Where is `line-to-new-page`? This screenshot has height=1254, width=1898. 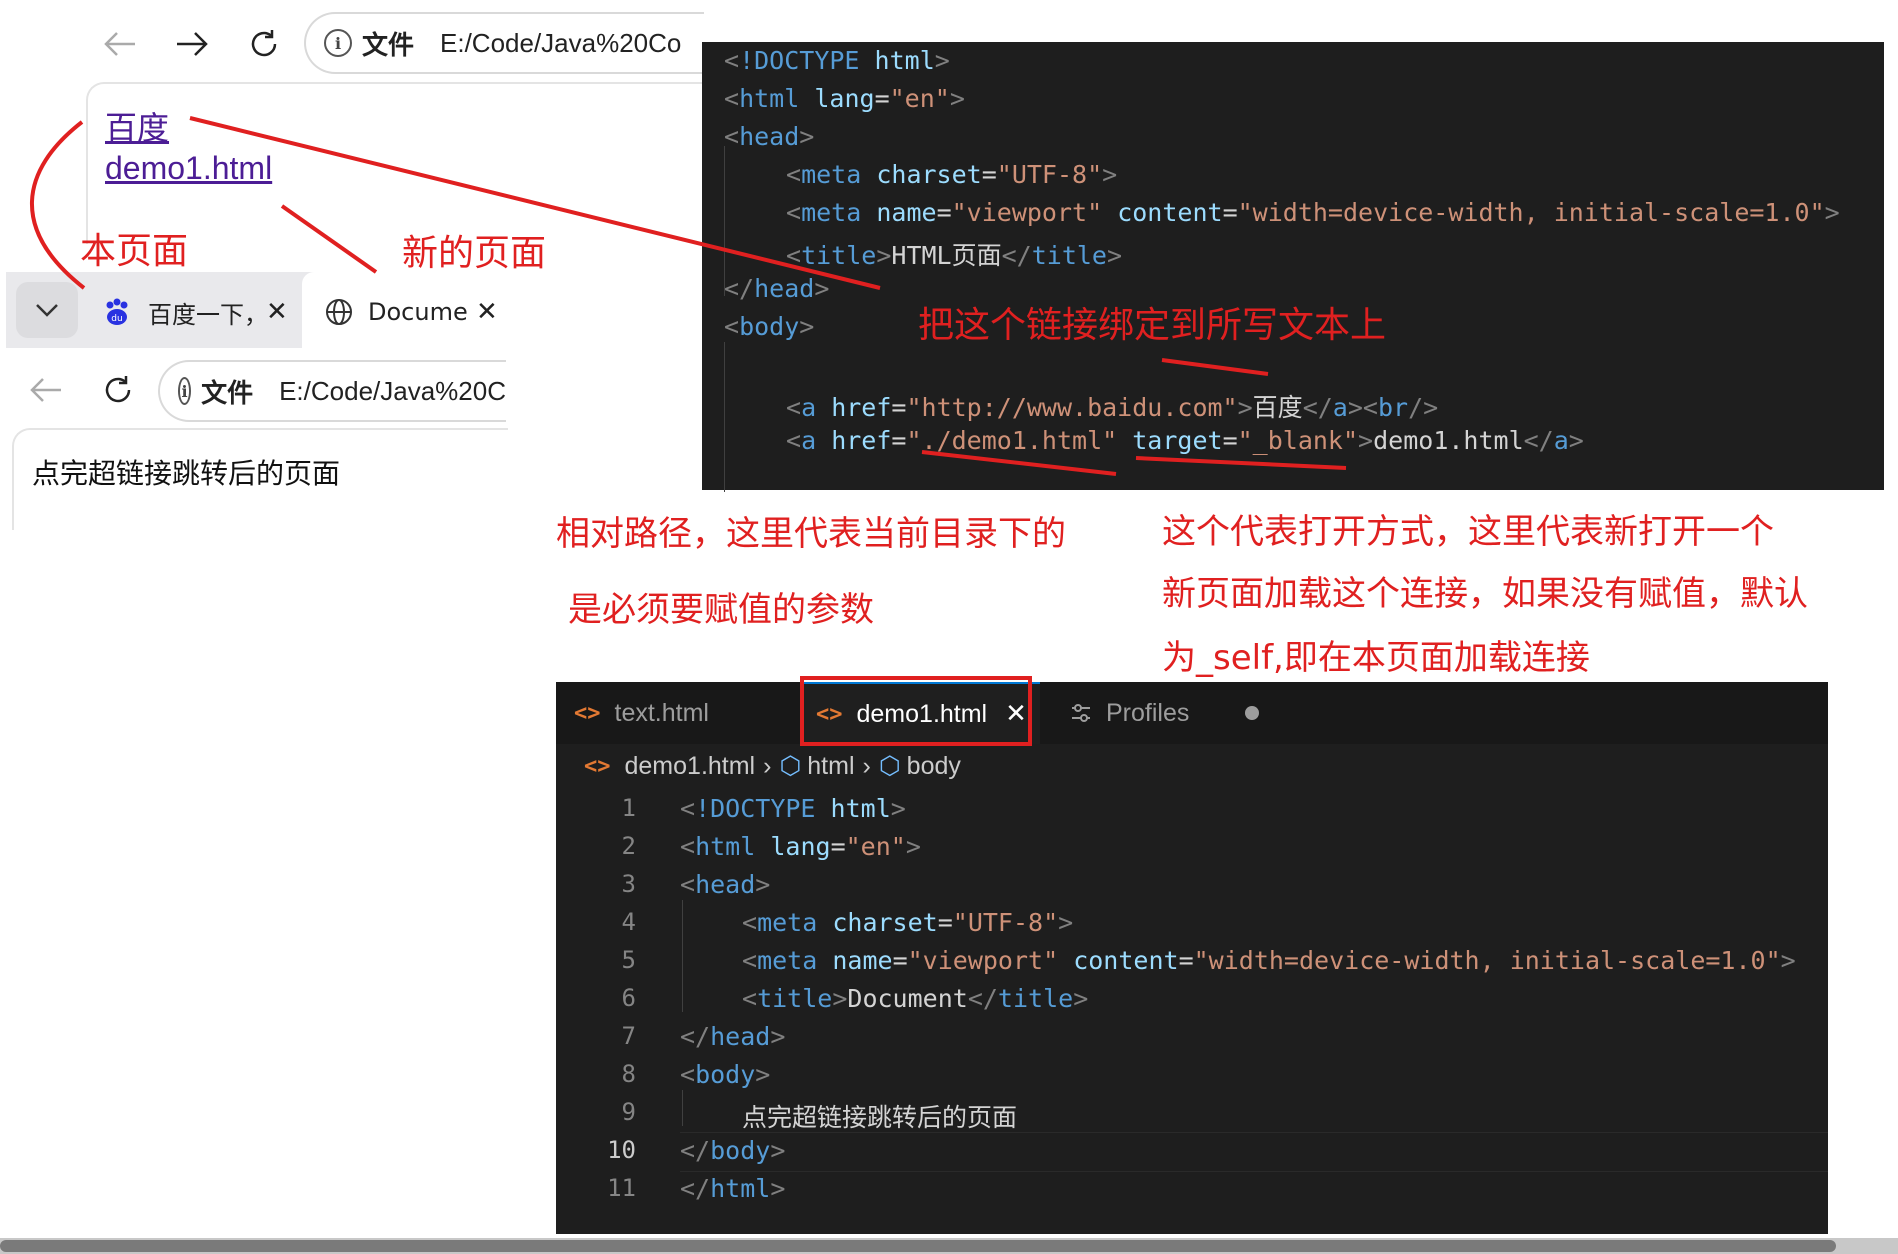 line-to-new-page is located at coordinates (329, 239).